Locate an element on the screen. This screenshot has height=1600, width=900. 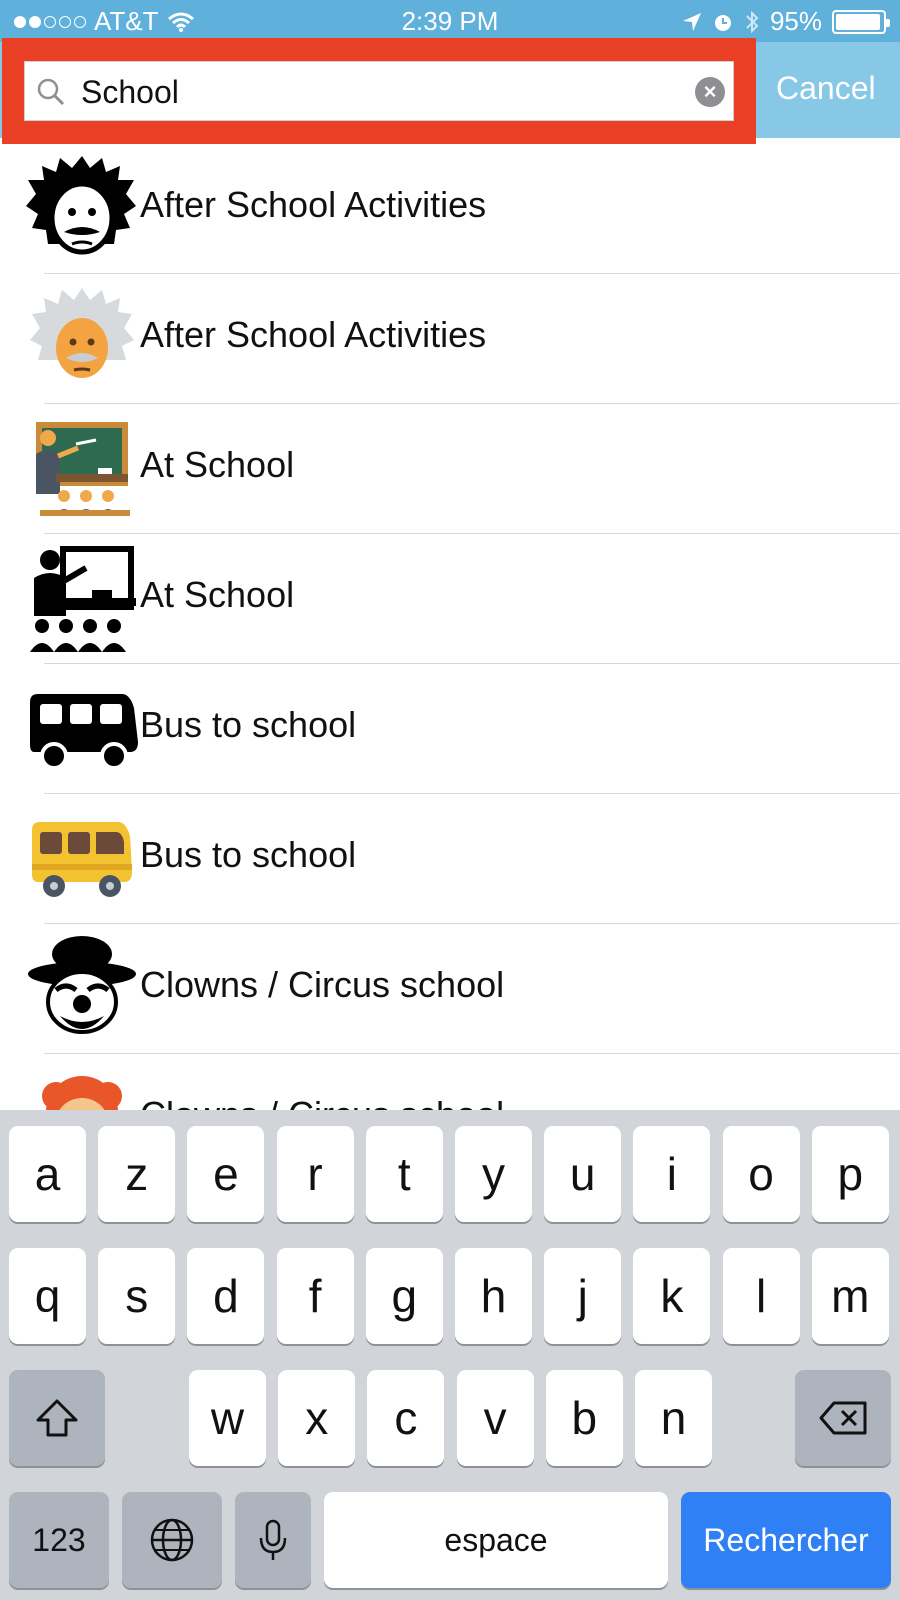
key-v: v is located at coordinates (495, 1418).